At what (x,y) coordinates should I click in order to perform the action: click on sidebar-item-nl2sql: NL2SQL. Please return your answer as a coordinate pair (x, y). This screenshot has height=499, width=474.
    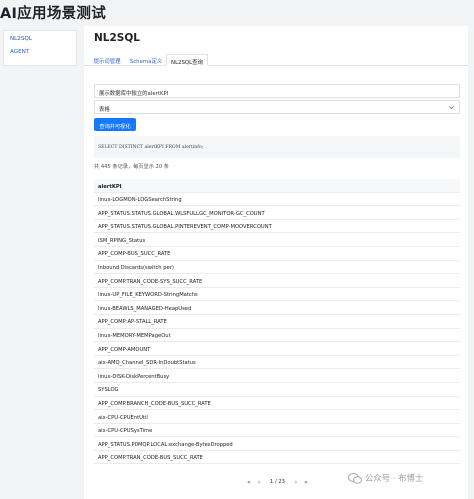
    Looking at the image, I should click on (40, 37).